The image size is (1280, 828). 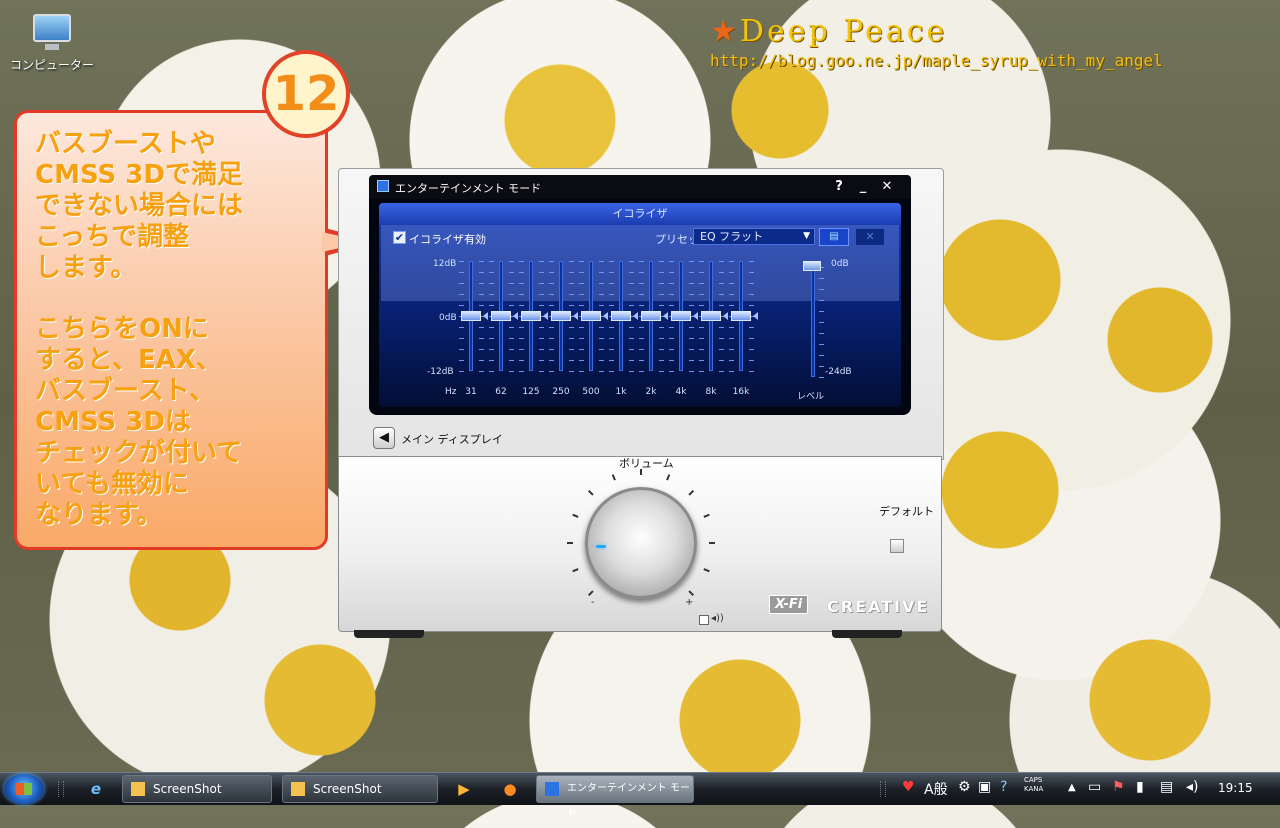 What do you see at coordinates (464, 789) in the screenshot?
I see `media-player-icon: ▶` at bounding box center [464, 789].